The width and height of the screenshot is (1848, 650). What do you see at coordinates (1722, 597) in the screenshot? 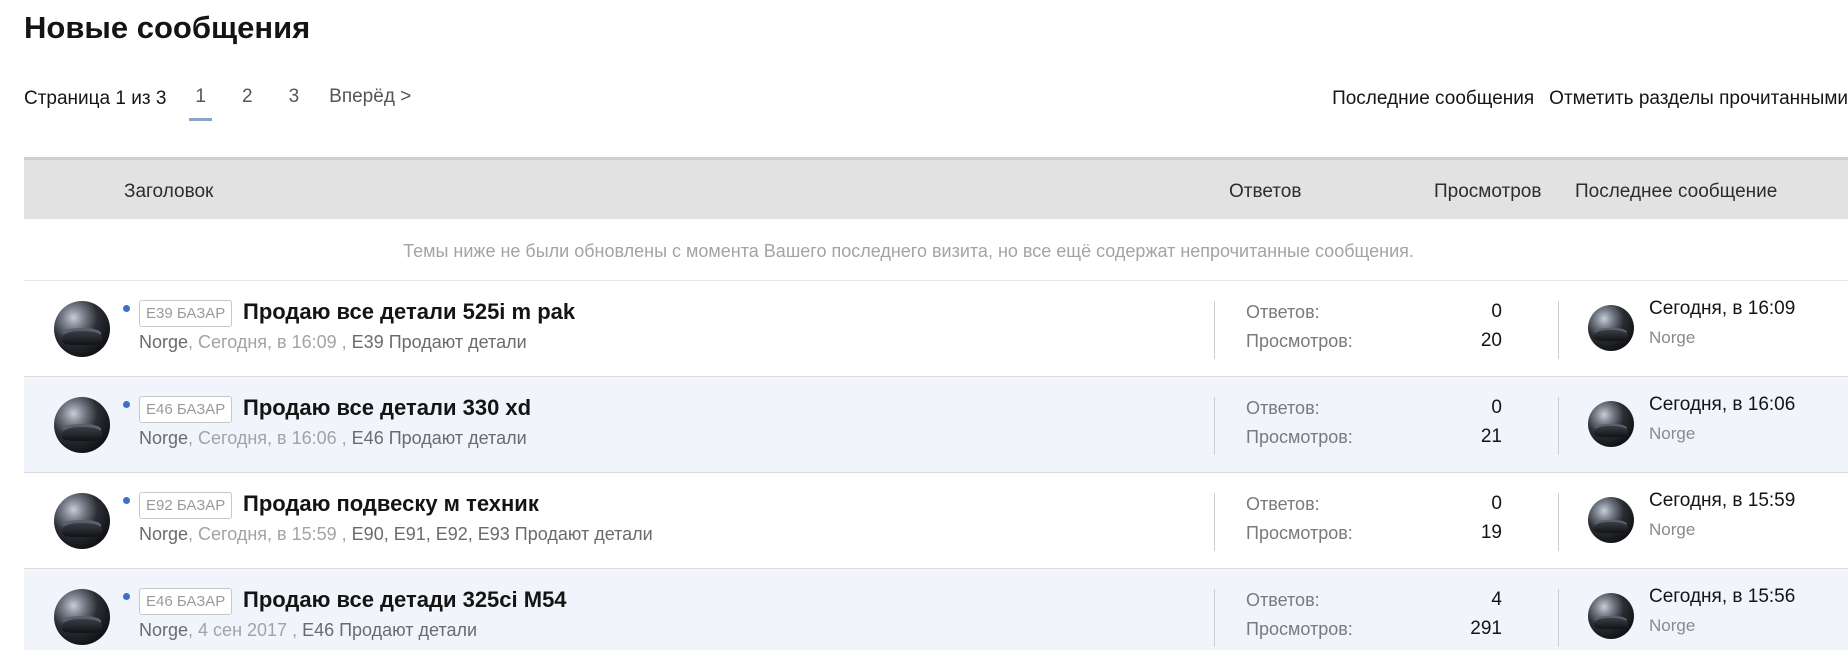
I see `last-post-date-link: Сегодня, в 15:56` at bounding box center [1722, 597].